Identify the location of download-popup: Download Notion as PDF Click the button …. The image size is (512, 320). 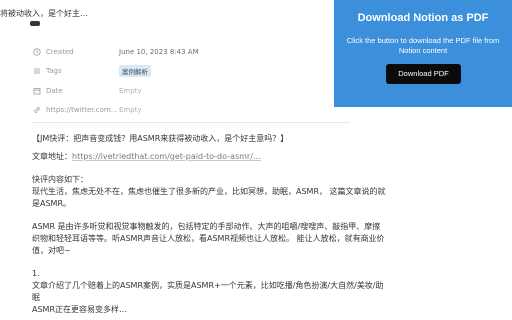
(423, 53).